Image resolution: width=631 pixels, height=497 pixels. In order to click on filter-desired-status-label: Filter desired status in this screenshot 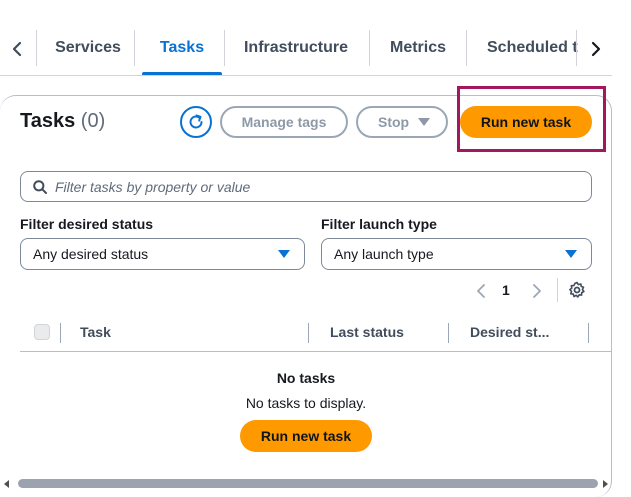, I will do `click(87, 224)`.